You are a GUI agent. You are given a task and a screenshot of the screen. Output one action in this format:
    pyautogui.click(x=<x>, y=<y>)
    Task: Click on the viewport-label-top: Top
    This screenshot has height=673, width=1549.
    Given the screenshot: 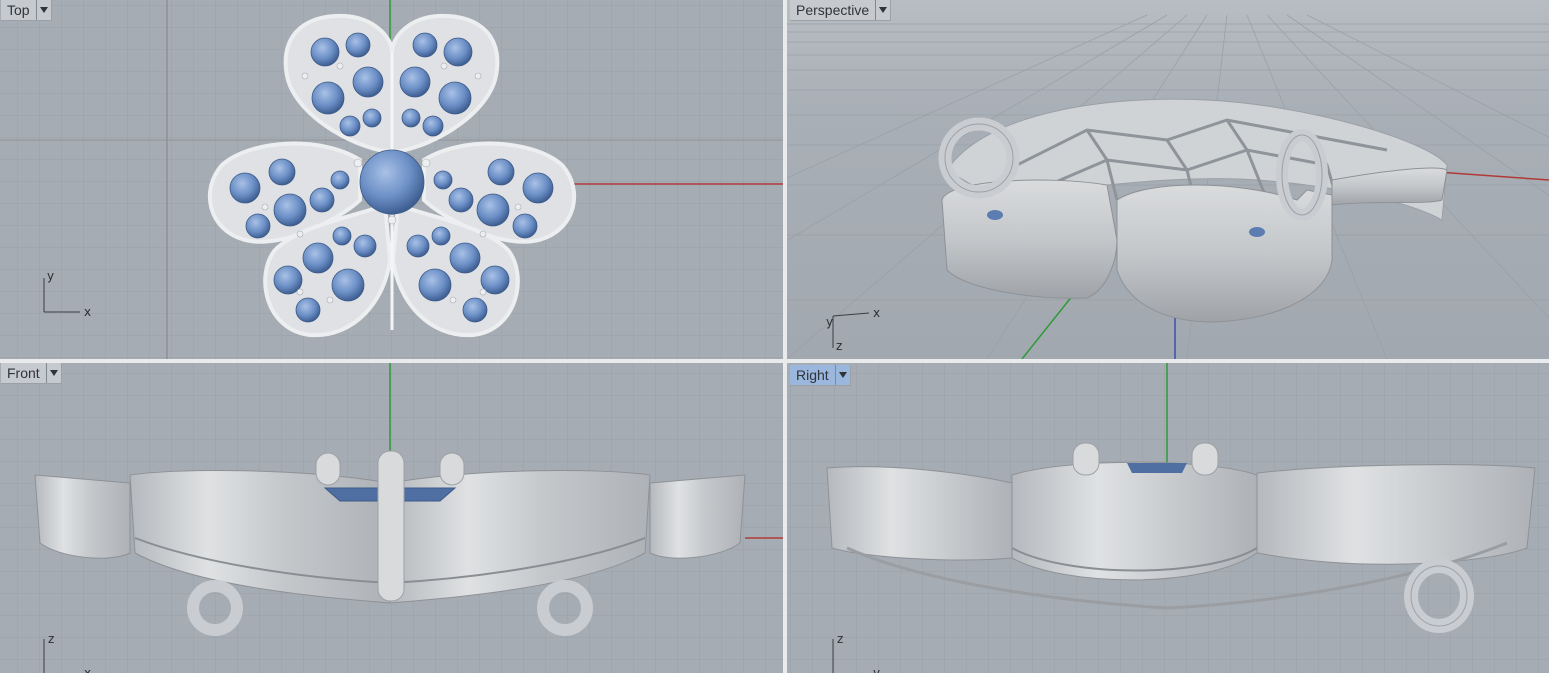 What is the action you would take?
    pyautogui.click(x=26, y=10)
    